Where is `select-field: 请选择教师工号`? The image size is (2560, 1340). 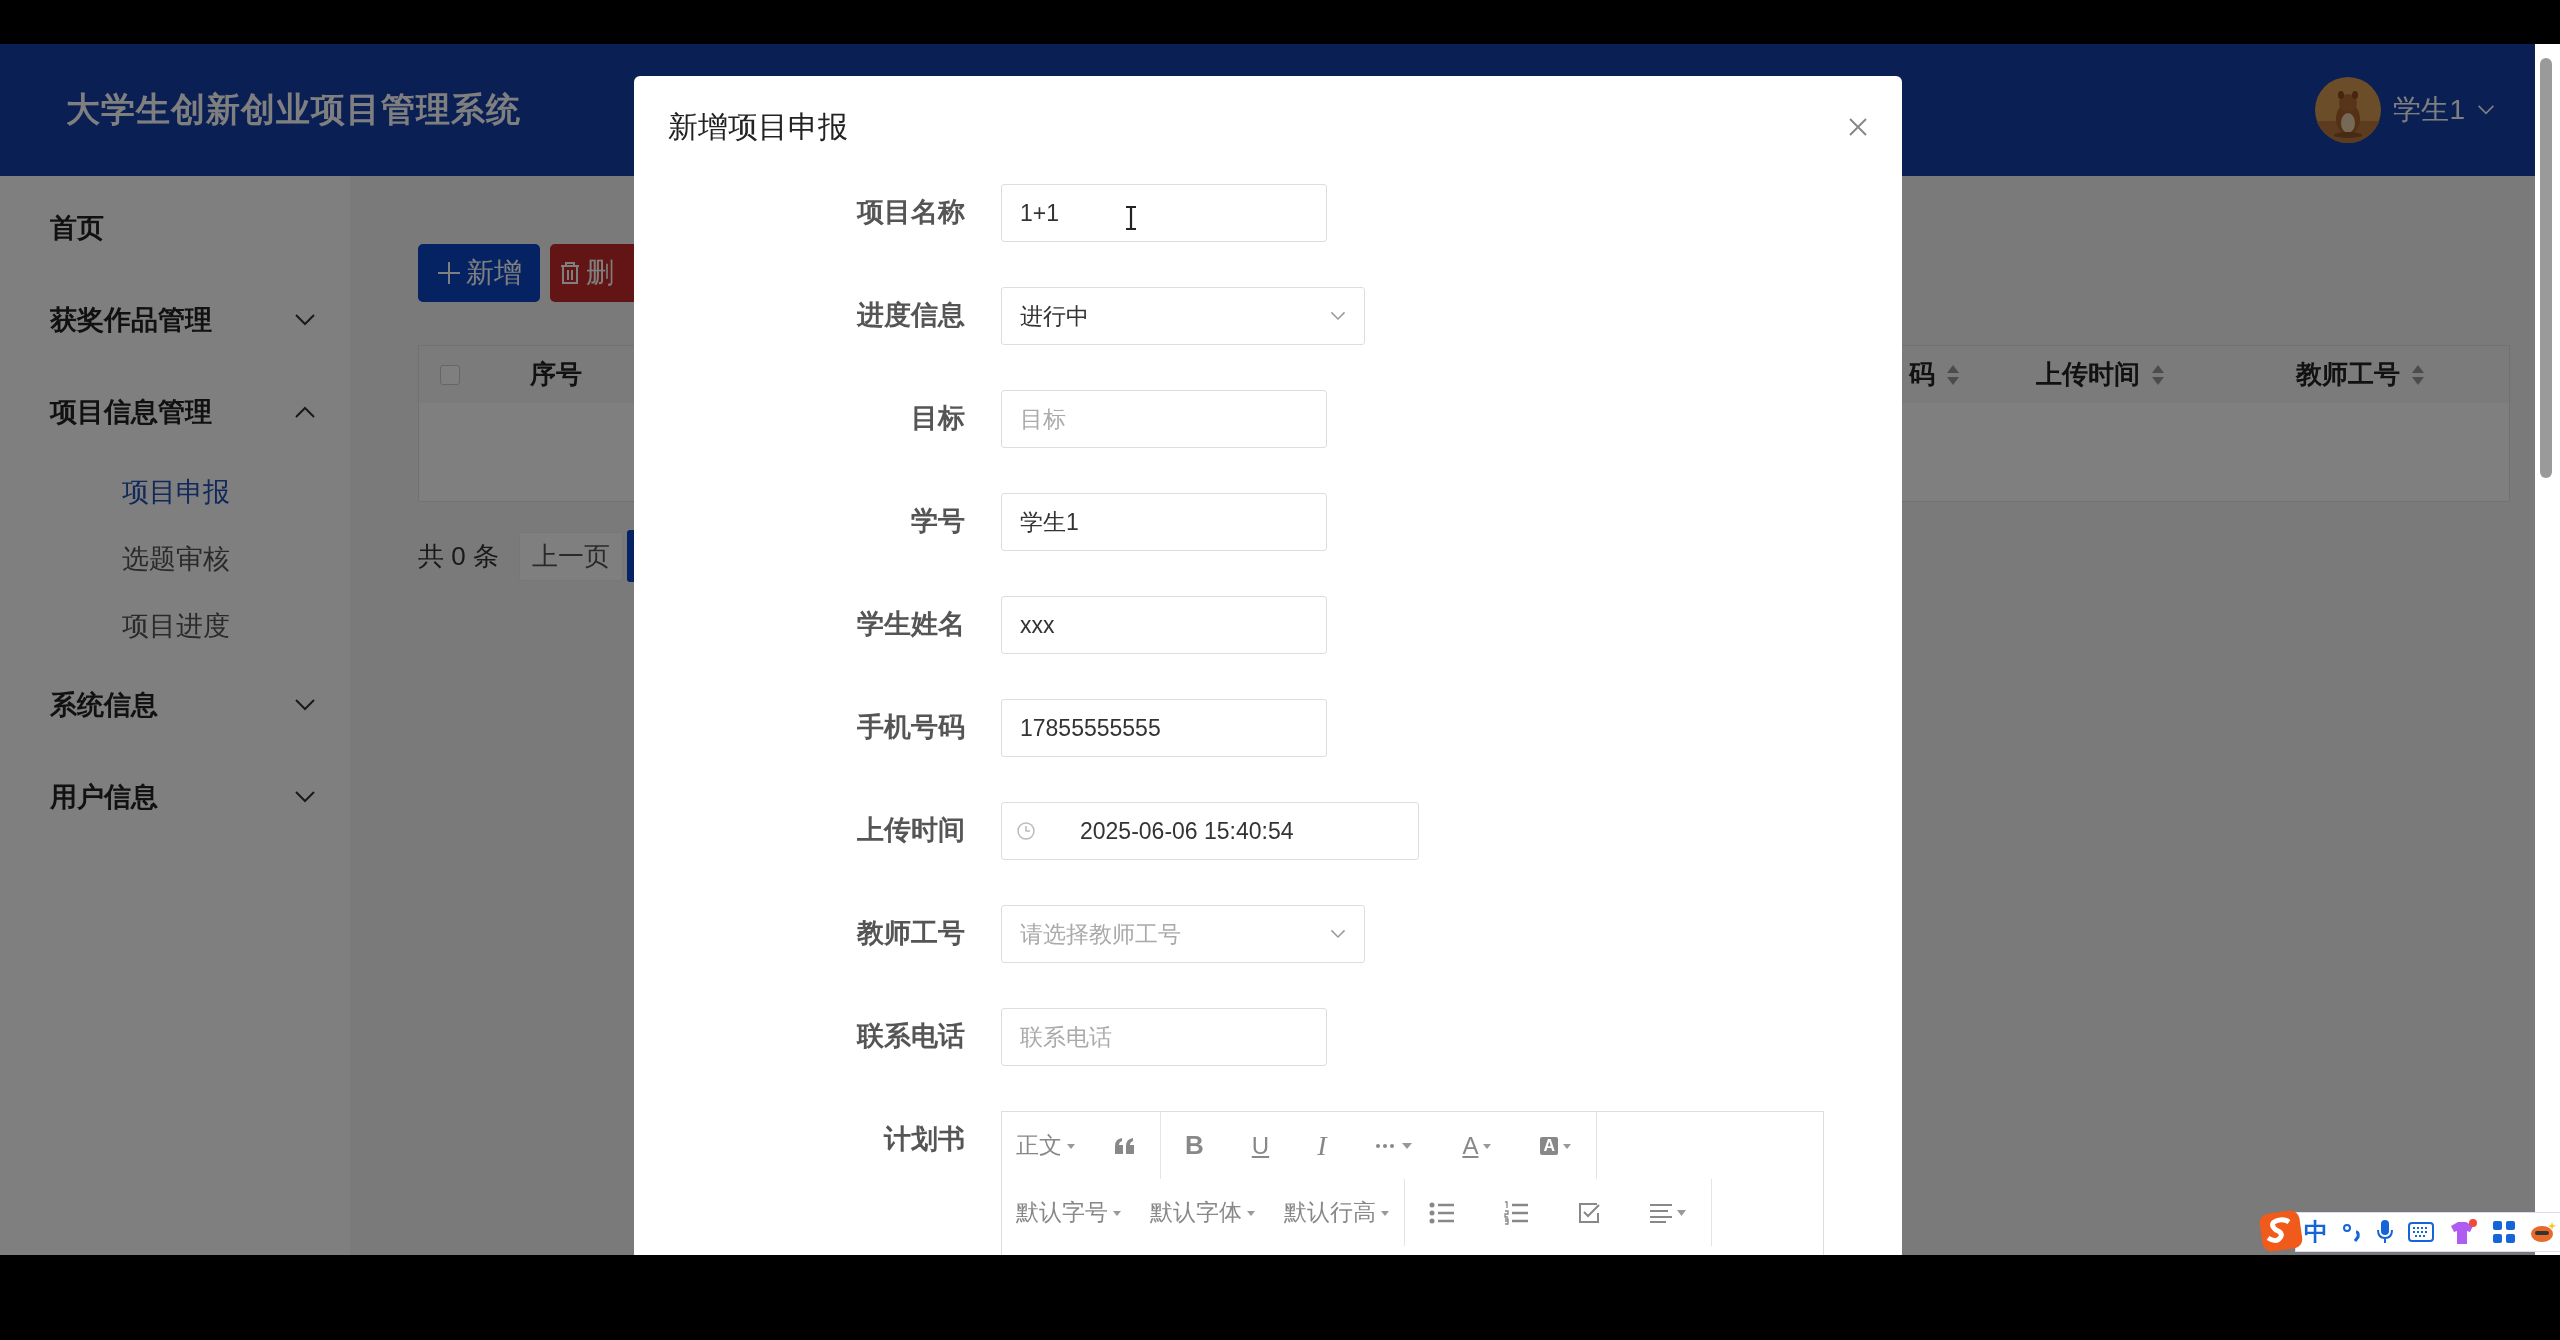
select-field: 请选择教师工号 is located at coordinates (1183, 934).